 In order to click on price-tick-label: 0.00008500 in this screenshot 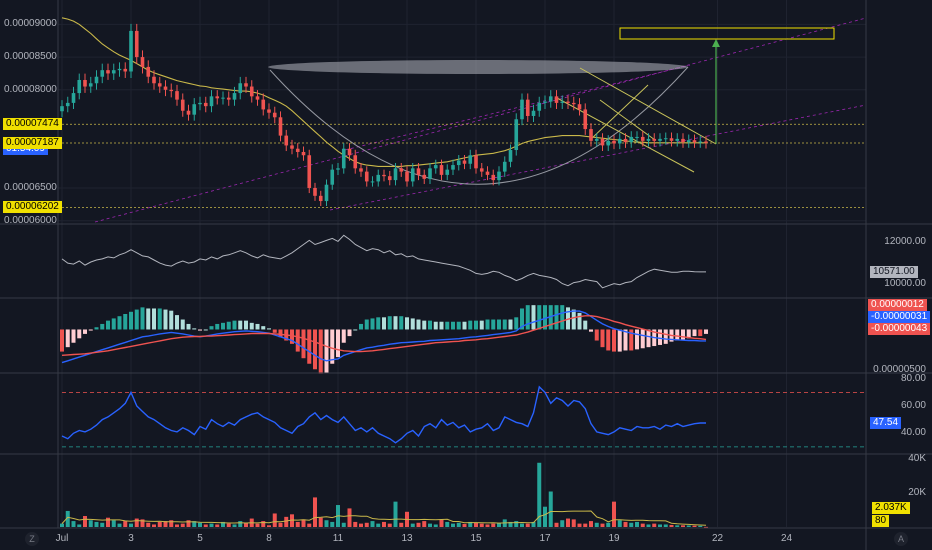, I will do `click(30, 57)`.